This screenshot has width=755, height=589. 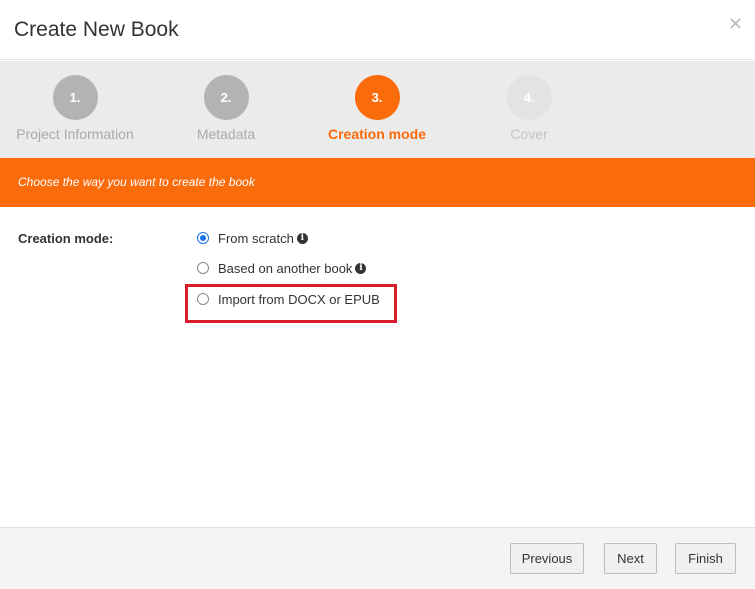 I want to click on option-label: From scratch, so click(x=256, y=238).